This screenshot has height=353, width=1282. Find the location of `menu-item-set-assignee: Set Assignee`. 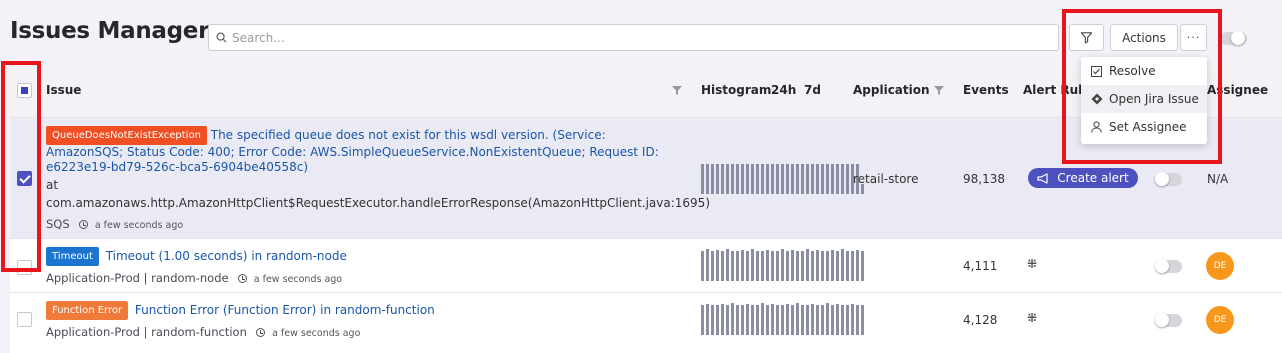

menu-item-set-assignee: Set Assignee is located at coordinates (1144, 127).